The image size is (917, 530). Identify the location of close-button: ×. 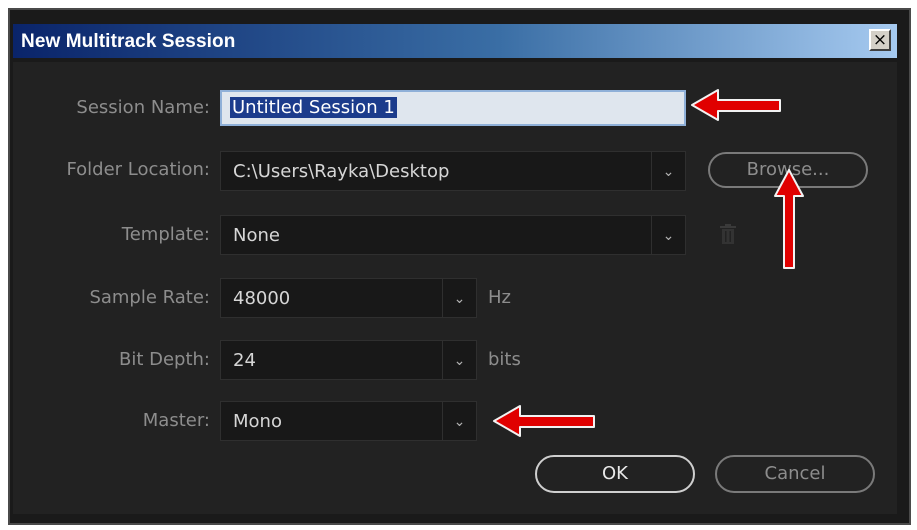
(880, 40).